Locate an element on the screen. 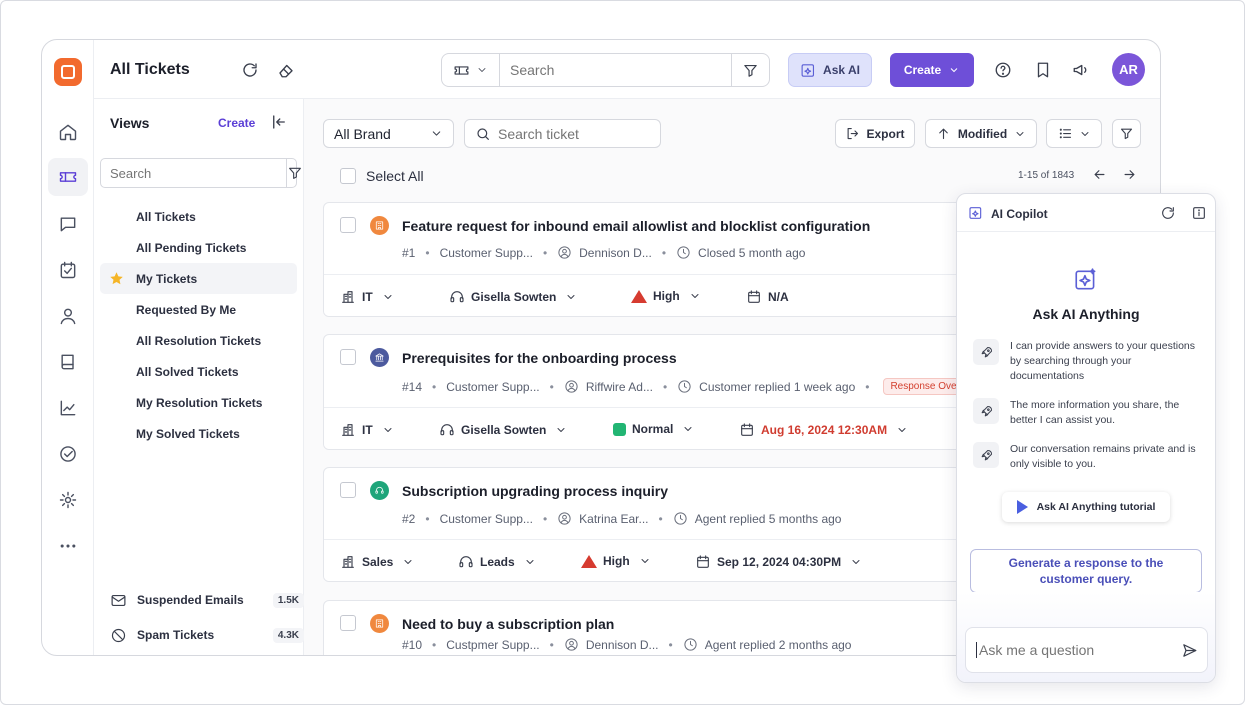 The height and width of the screenshot is (705, 1245). view-item: All Resolution Tickets is located at coordinates (198, 340).